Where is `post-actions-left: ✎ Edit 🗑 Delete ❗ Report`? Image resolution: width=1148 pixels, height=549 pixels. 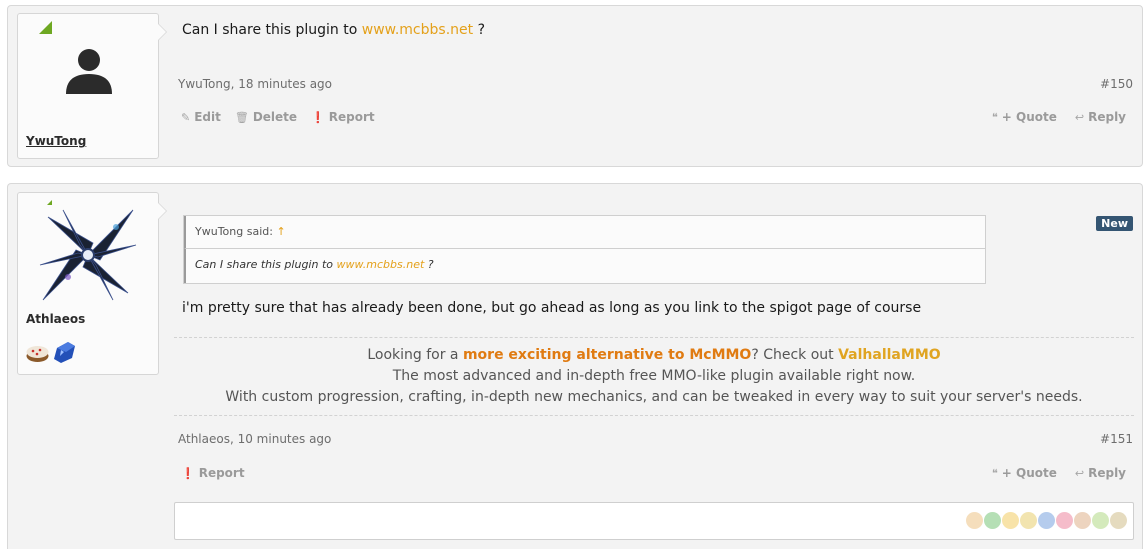 post-actions-left: ✎ Edit 🗑 Delete ❗ Report is located at coordinates (278, 117).